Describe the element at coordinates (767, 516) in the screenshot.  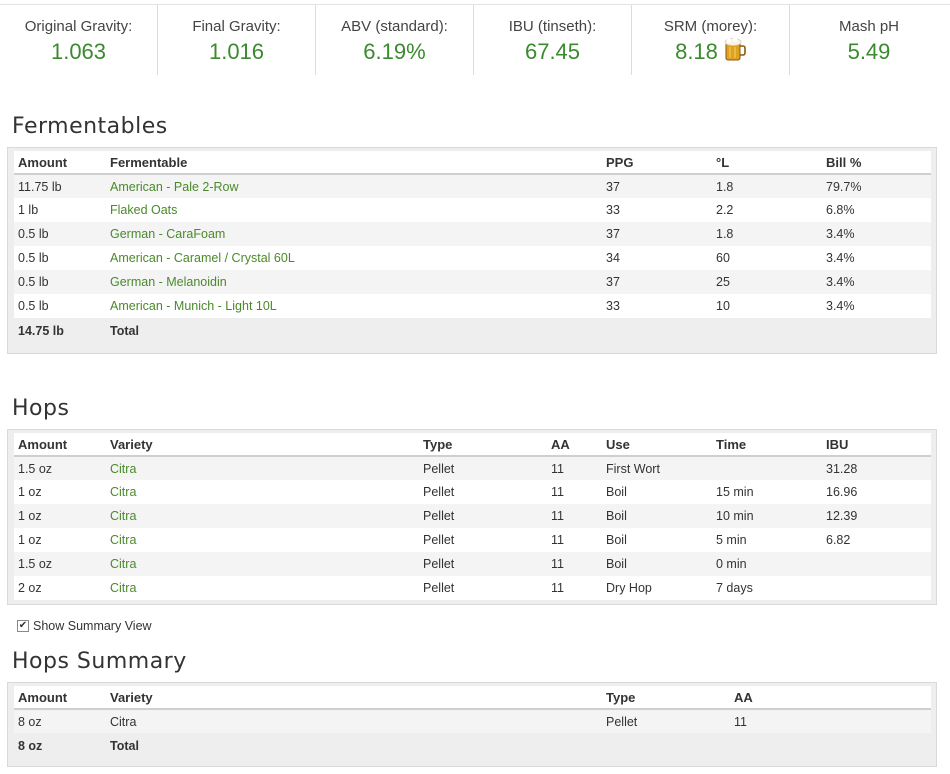
I see `cell-time: 10 min` at that location.